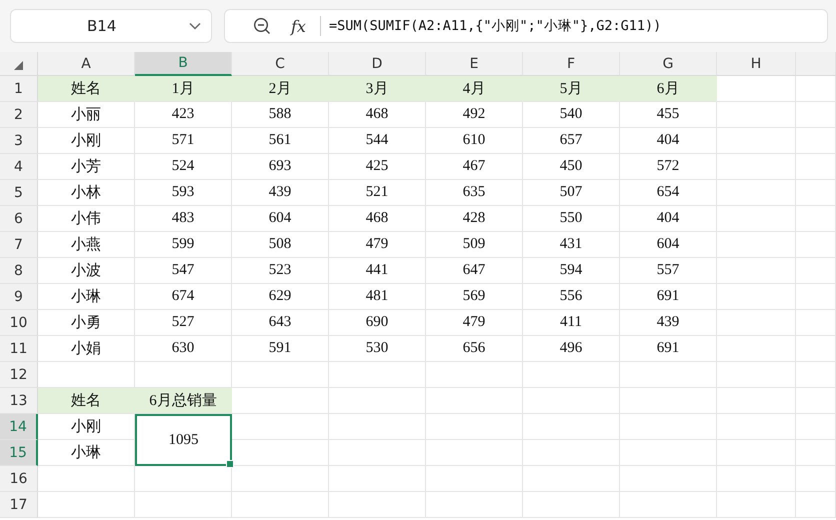 Image resolution: width=836 pixels, height=520 pixels. Describe the element at coordinates (19, 193) in the screenshot. I see `row-header: 5` at that location.